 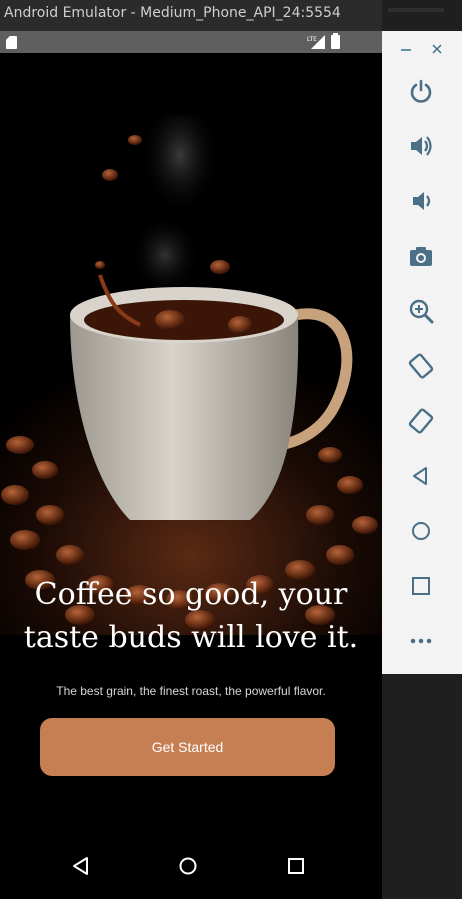 What do you see at coordinates (191, 594) in the screenshot?
I see `headline-line-1: Coffee so good, your` at bounding box center [191, 594].